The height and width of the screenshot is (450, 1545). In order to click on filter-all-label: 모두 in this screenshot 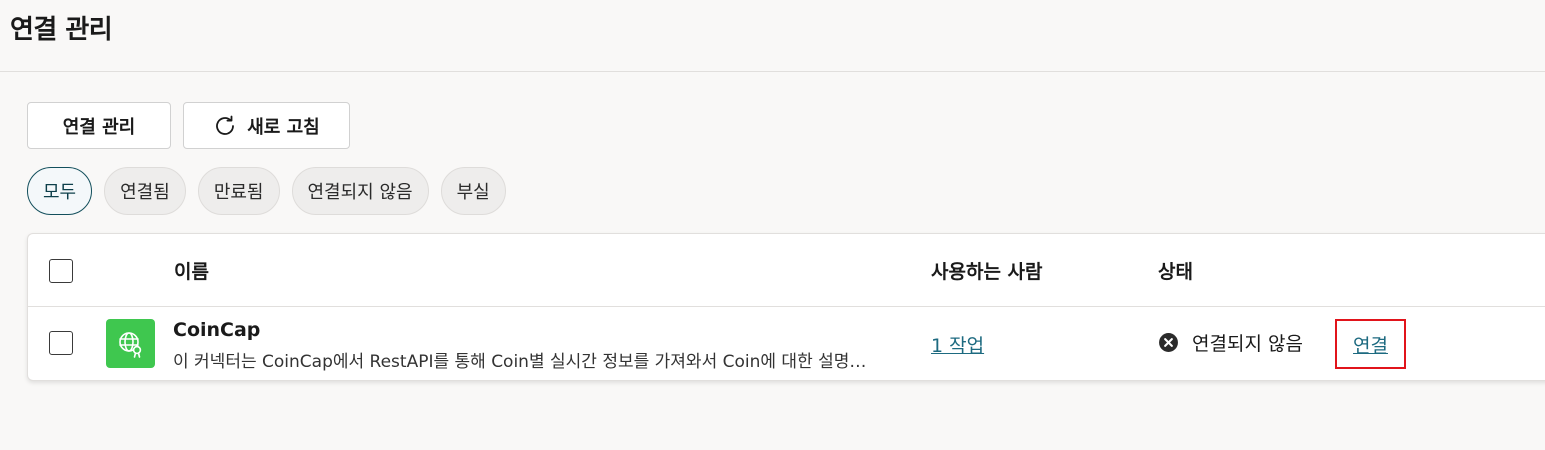, I will do `click(60, 192)`.